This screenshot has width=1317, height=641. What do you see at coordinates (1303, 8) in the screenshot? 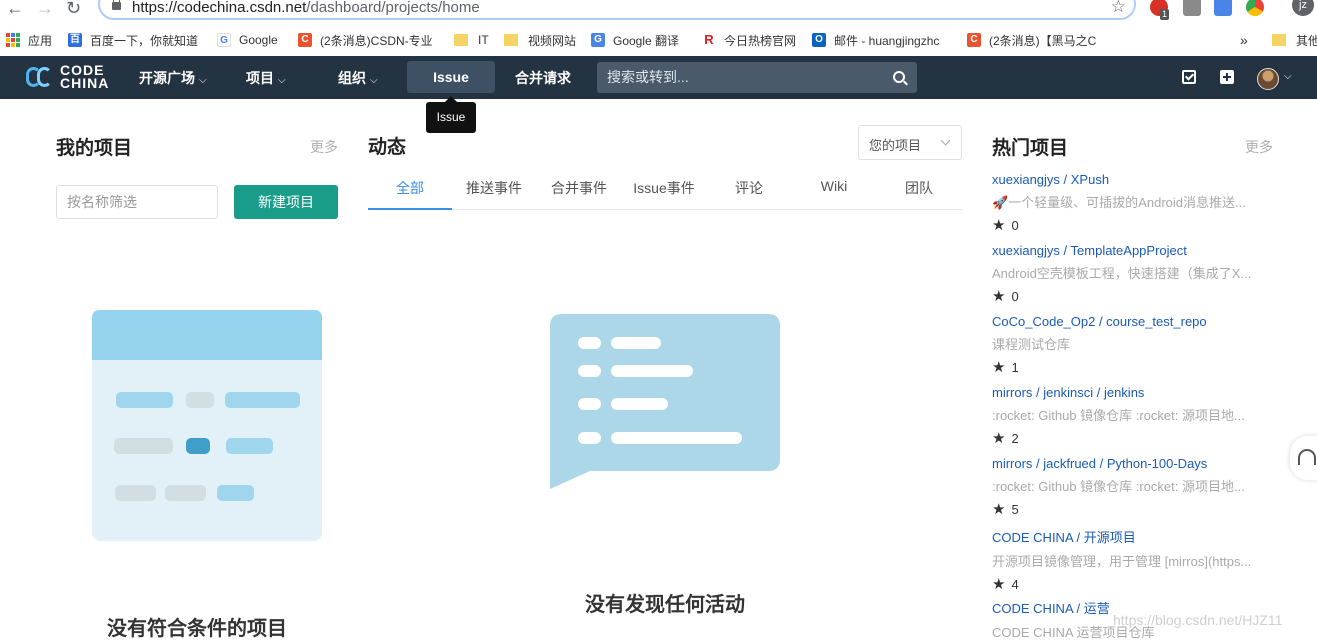
I see `browser-profile-button: jz` at bounding box center [1303, 8].